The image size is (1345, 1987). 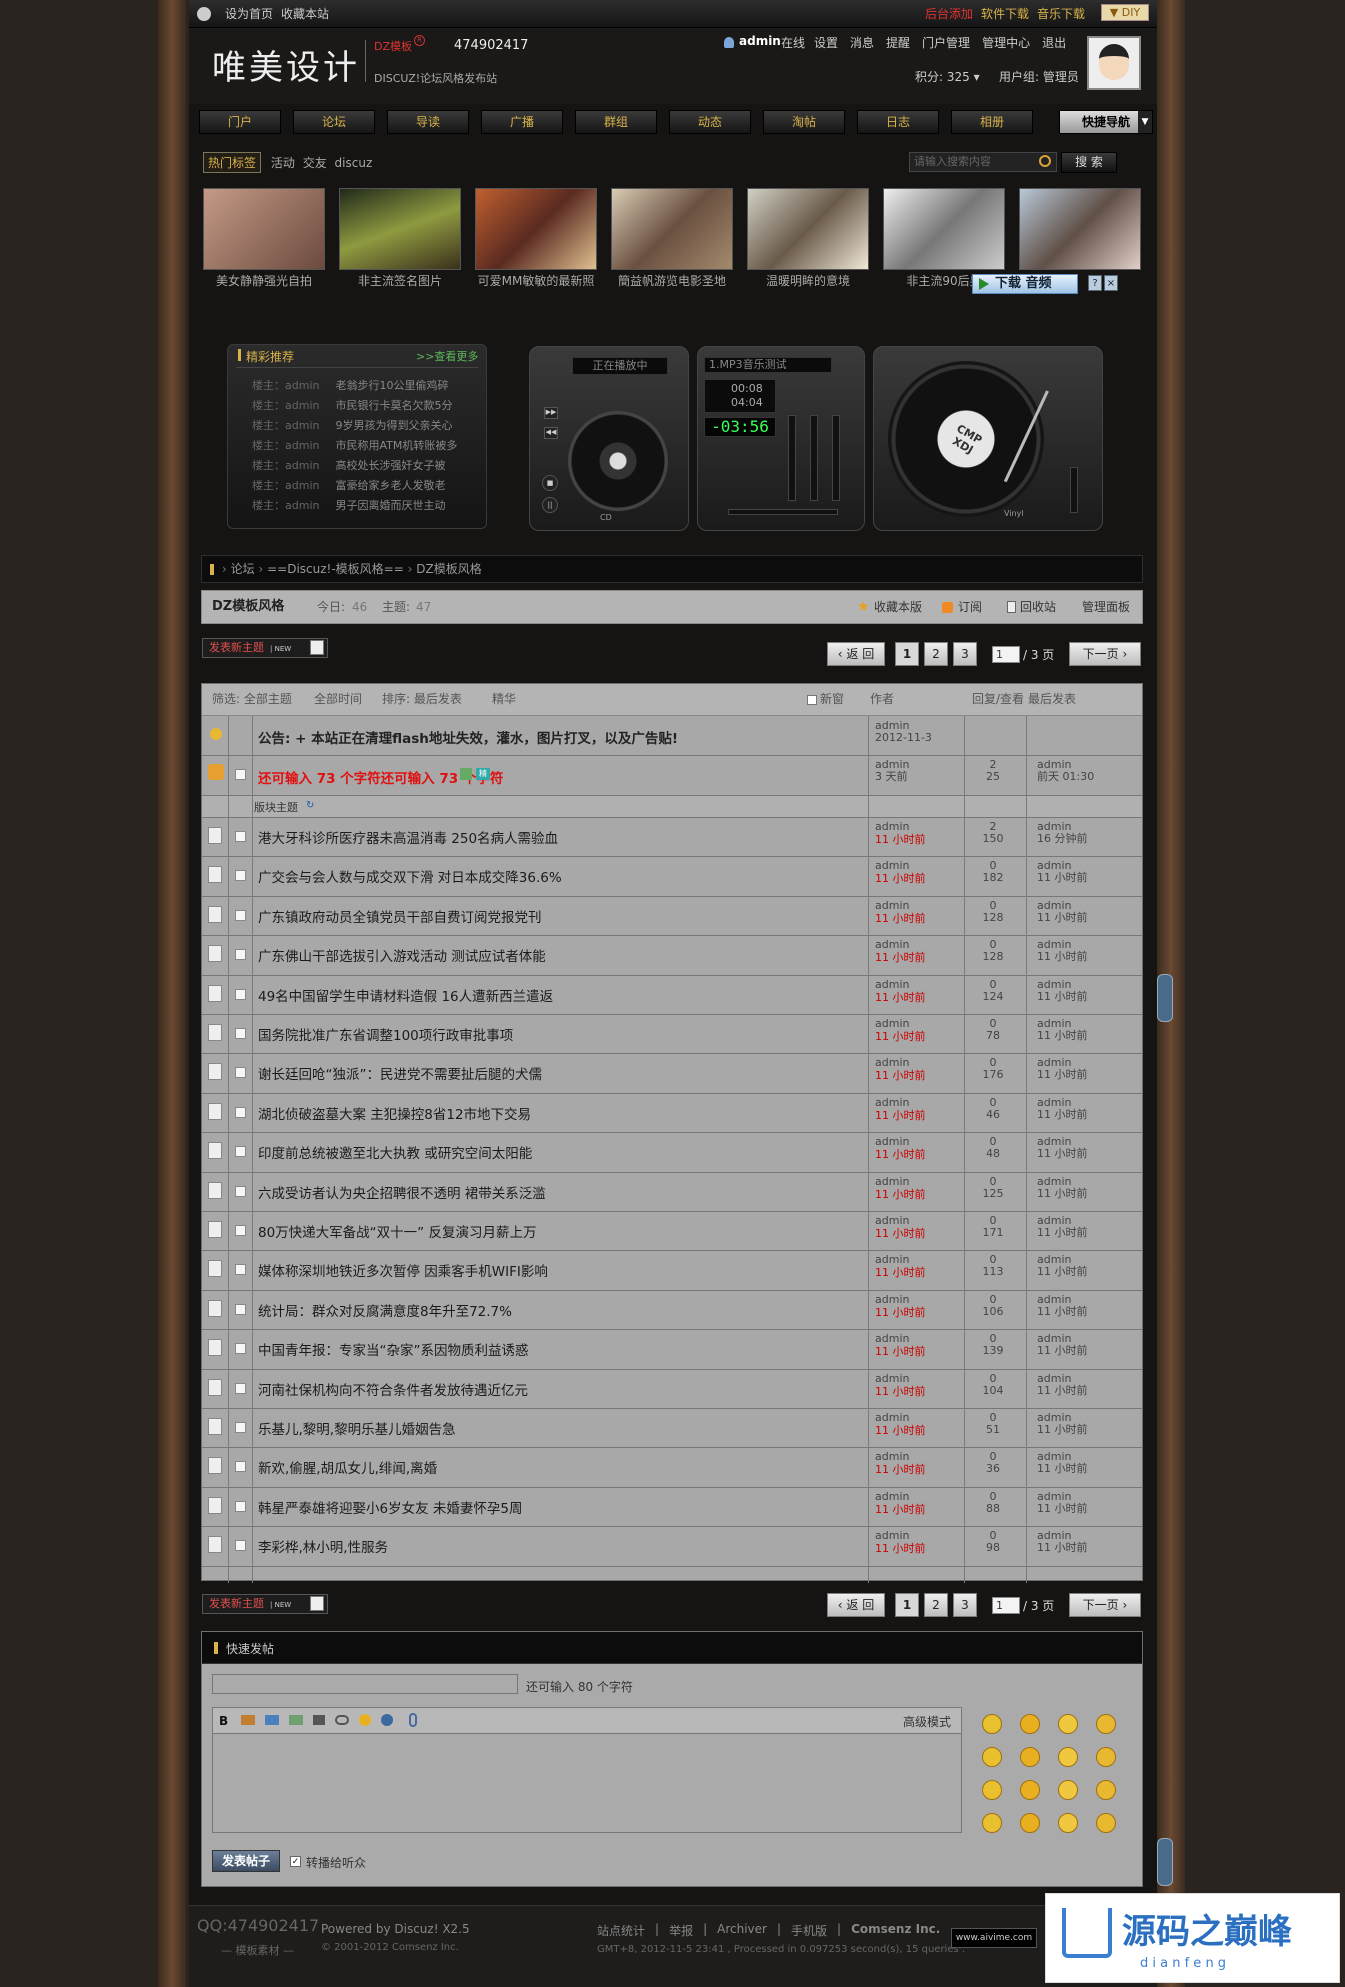 I want to click on mobile-link: 手机版, so click(x=809, y=1930).